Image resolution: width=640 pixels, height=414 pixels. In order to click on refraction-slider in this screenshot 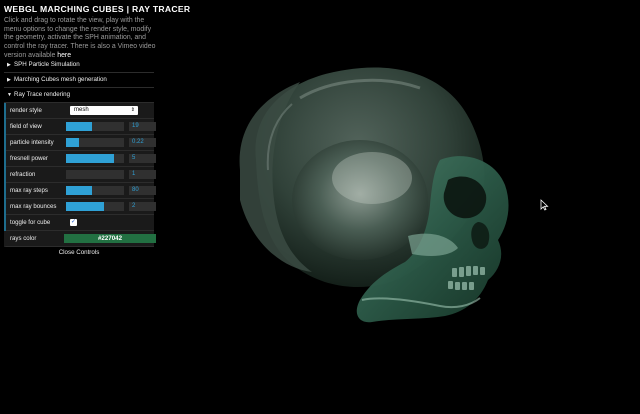, I will do `click(95, 174)`.